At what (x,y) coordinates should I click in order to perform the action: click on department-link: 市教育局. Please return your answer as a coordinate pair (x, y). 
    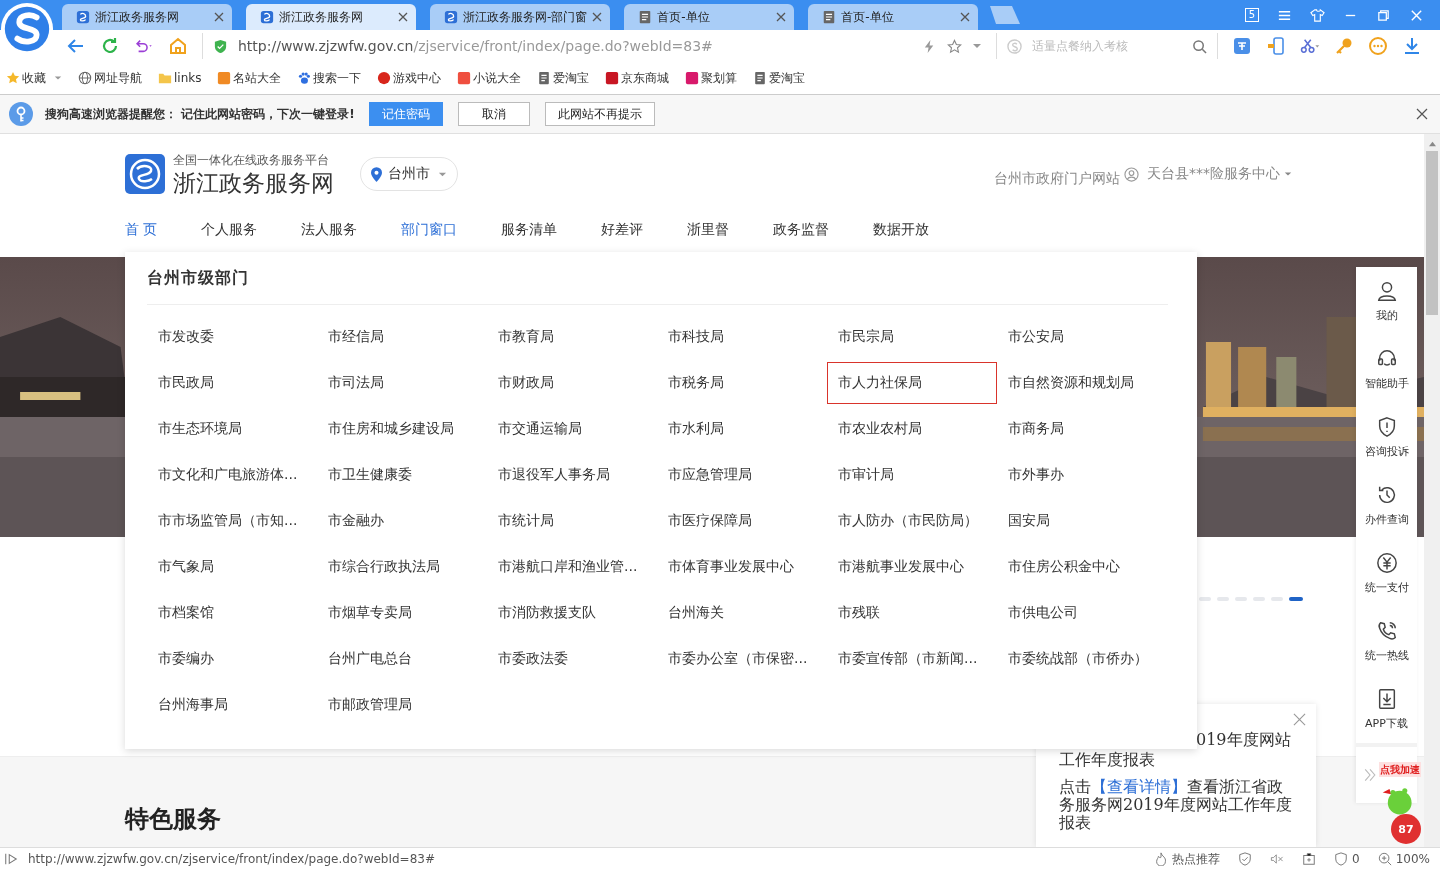
    Looking at the image, I should click on (572, 337).